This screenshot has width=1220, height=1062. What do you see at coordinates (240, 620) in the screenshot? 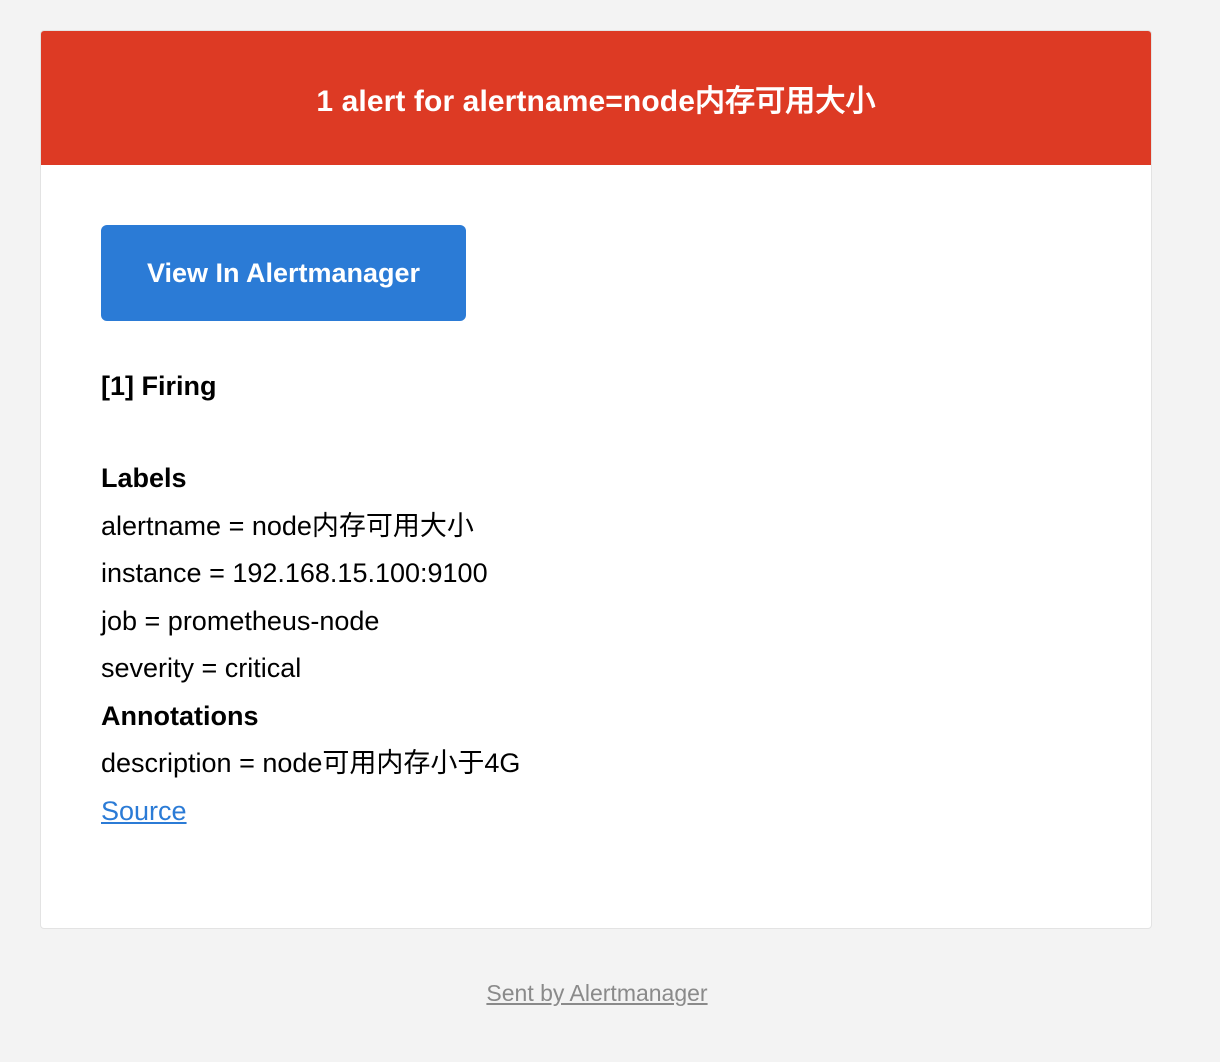
I see `label-item-job: job = prometheus-node` at bounding box center [240, 620].